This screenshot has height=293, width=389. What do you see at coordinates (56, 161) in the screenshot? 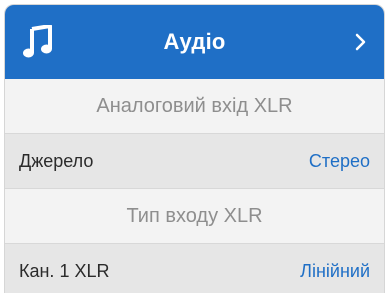
I see `setting-label: Джерело` at bounding box center [56, 161].